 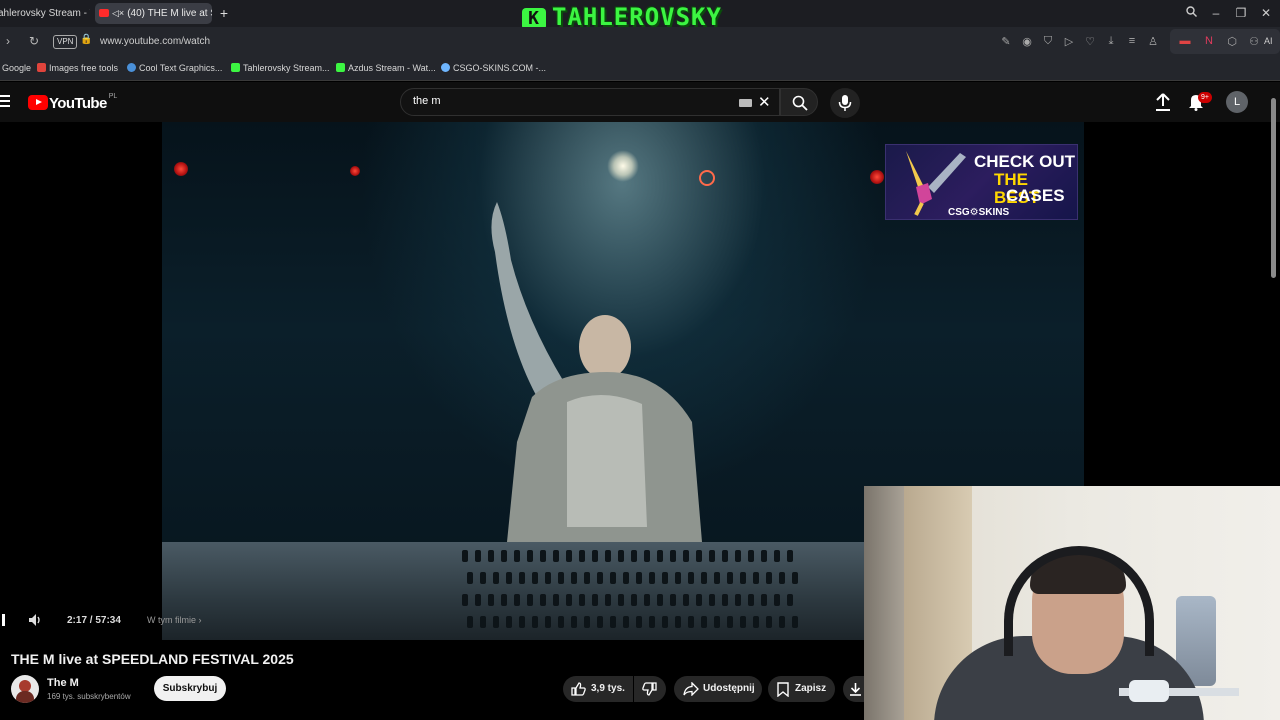 What do you see at coordinates (155, 41) in the screenshot?
I see `url-field: www.youtube.com/watch` at bounding box center [155, 41].